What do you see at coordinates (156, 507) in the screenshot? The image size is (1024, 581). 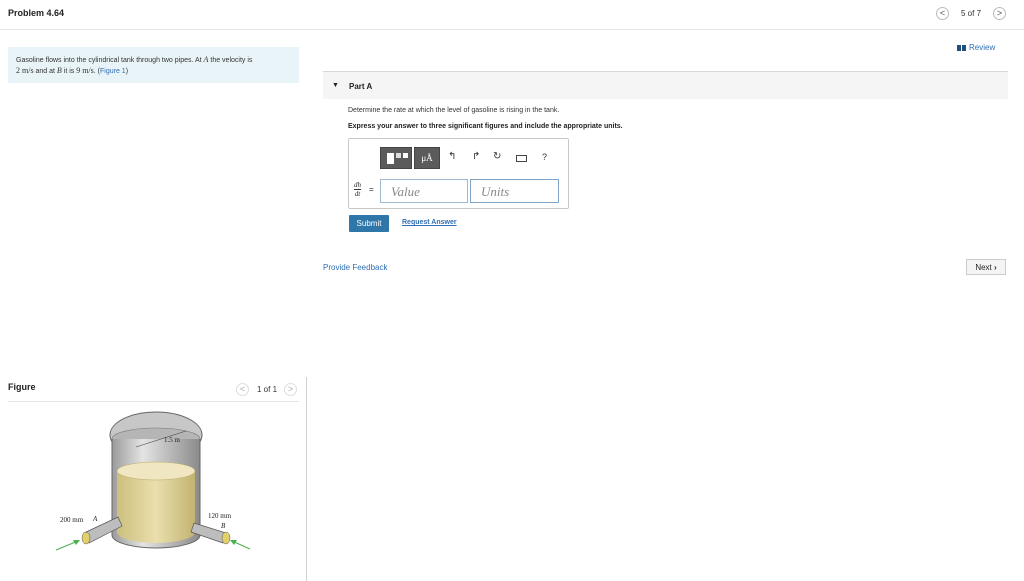 I see `gasoline-level` at bounding box center [156, 507].